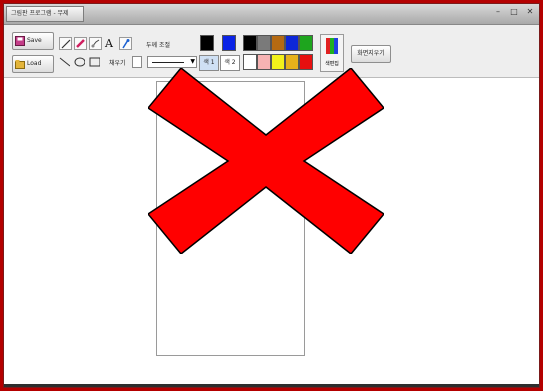  I want to click on line-preview, so click(168, 62).